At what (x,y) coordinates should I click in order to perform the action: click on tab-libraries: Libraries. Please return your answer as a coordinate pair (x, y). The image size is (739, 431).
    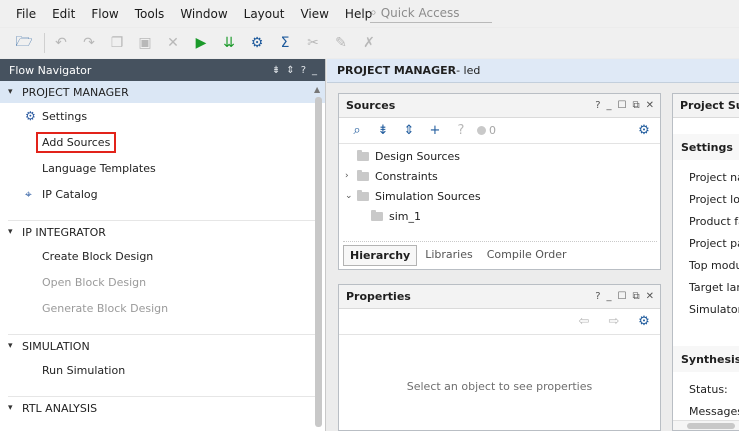
    Looking at the image, I should click on (449, 255).